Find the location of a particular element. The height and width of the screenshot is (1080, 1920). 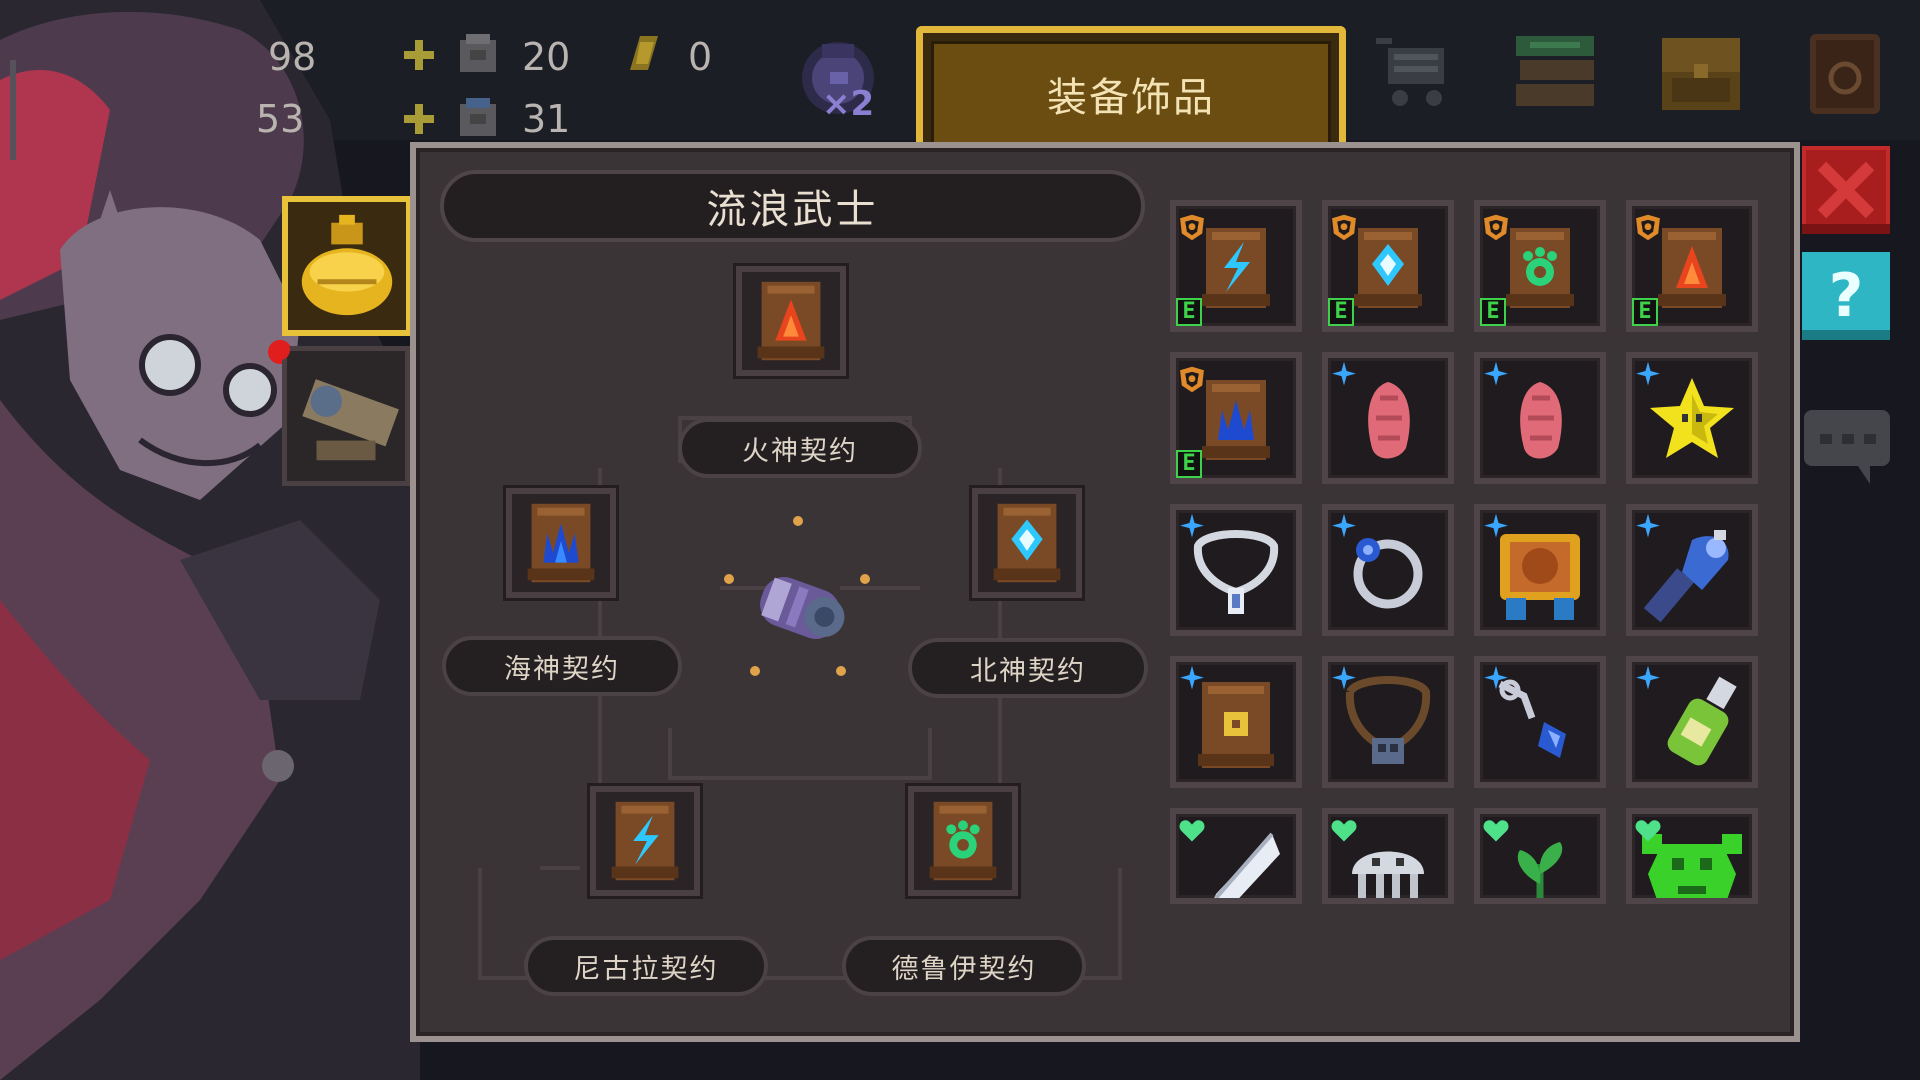

contract-slot-fire is located at coordinates (791, 321).